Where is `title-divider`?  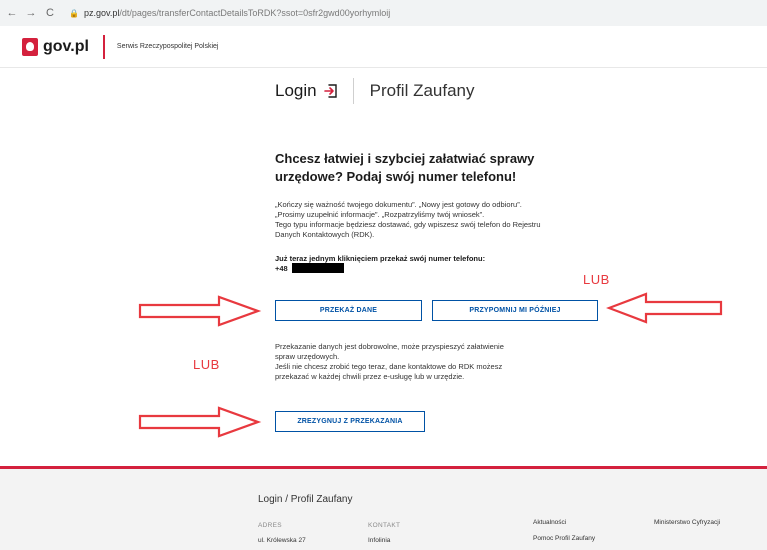
title-divider is located at coordinates (353, 91).